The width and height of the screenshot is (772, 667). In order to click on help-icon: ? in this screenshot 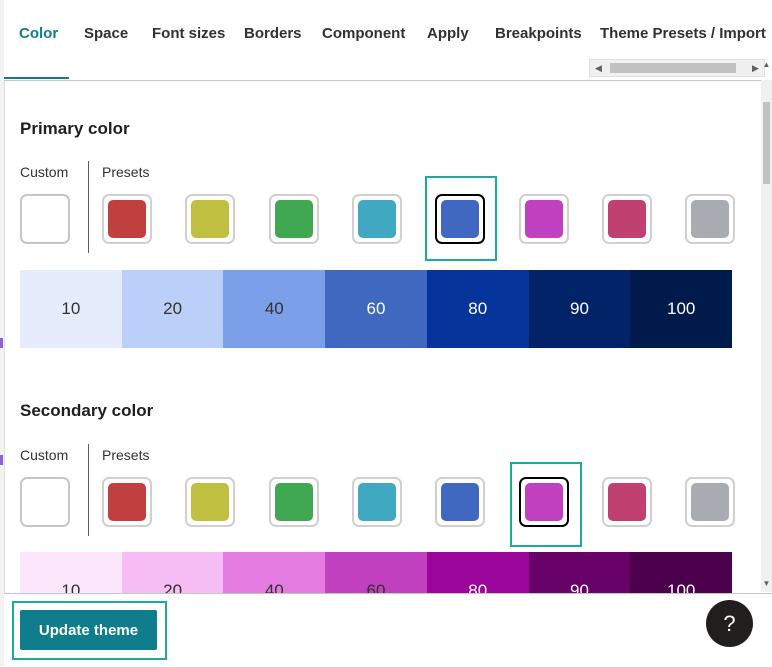, I will do `click(729, 623)`.